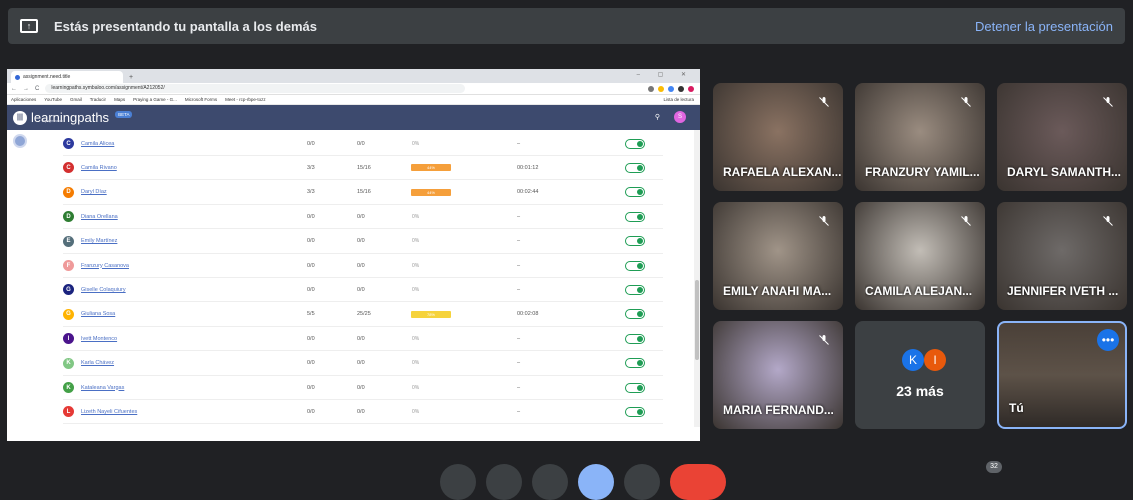  What do you see at coordinates (550, 482) in the screenshot?
I see `captions-button` at bounding box center [550, 482].